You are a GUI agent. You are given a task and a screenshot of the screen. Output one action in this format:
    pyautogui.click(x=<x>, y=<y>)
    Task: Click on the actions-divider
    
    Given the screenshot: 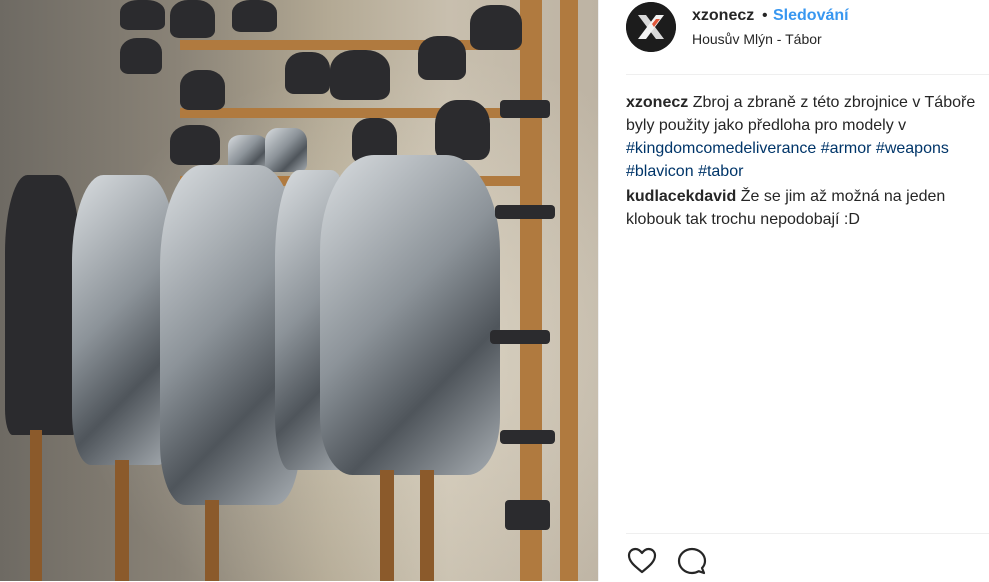 What is the action you would take?
    pyautogui.click(x=807, y=533)
    